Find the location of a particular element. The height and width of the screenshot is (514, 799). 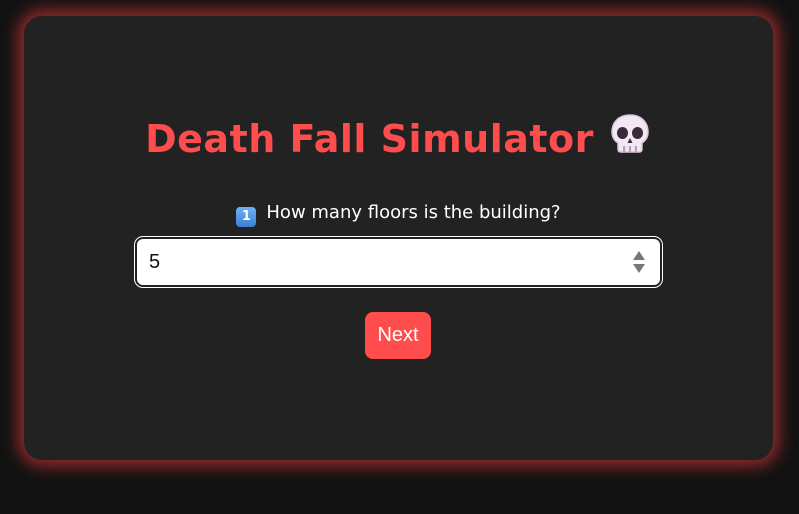

page-title: Death Fall Simulator is located at coordinates (398, 138).